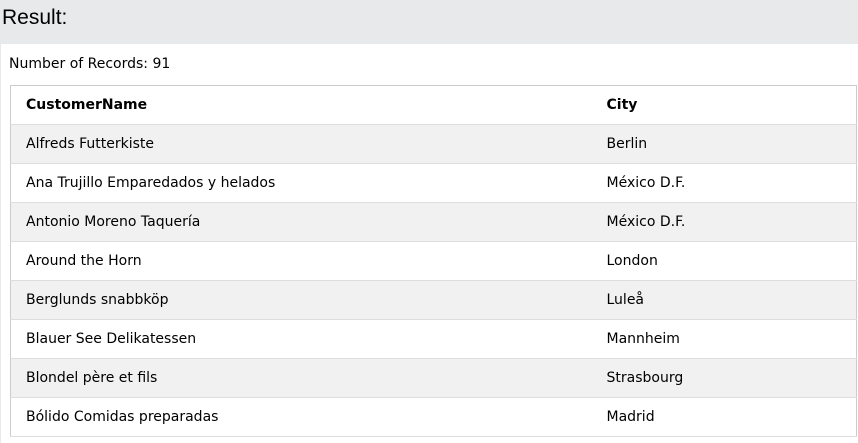 The image size is (858, 443). Describe the element at coordinates (724, 144) in the screenshot. I see `cell-city: Berlin` at that location.